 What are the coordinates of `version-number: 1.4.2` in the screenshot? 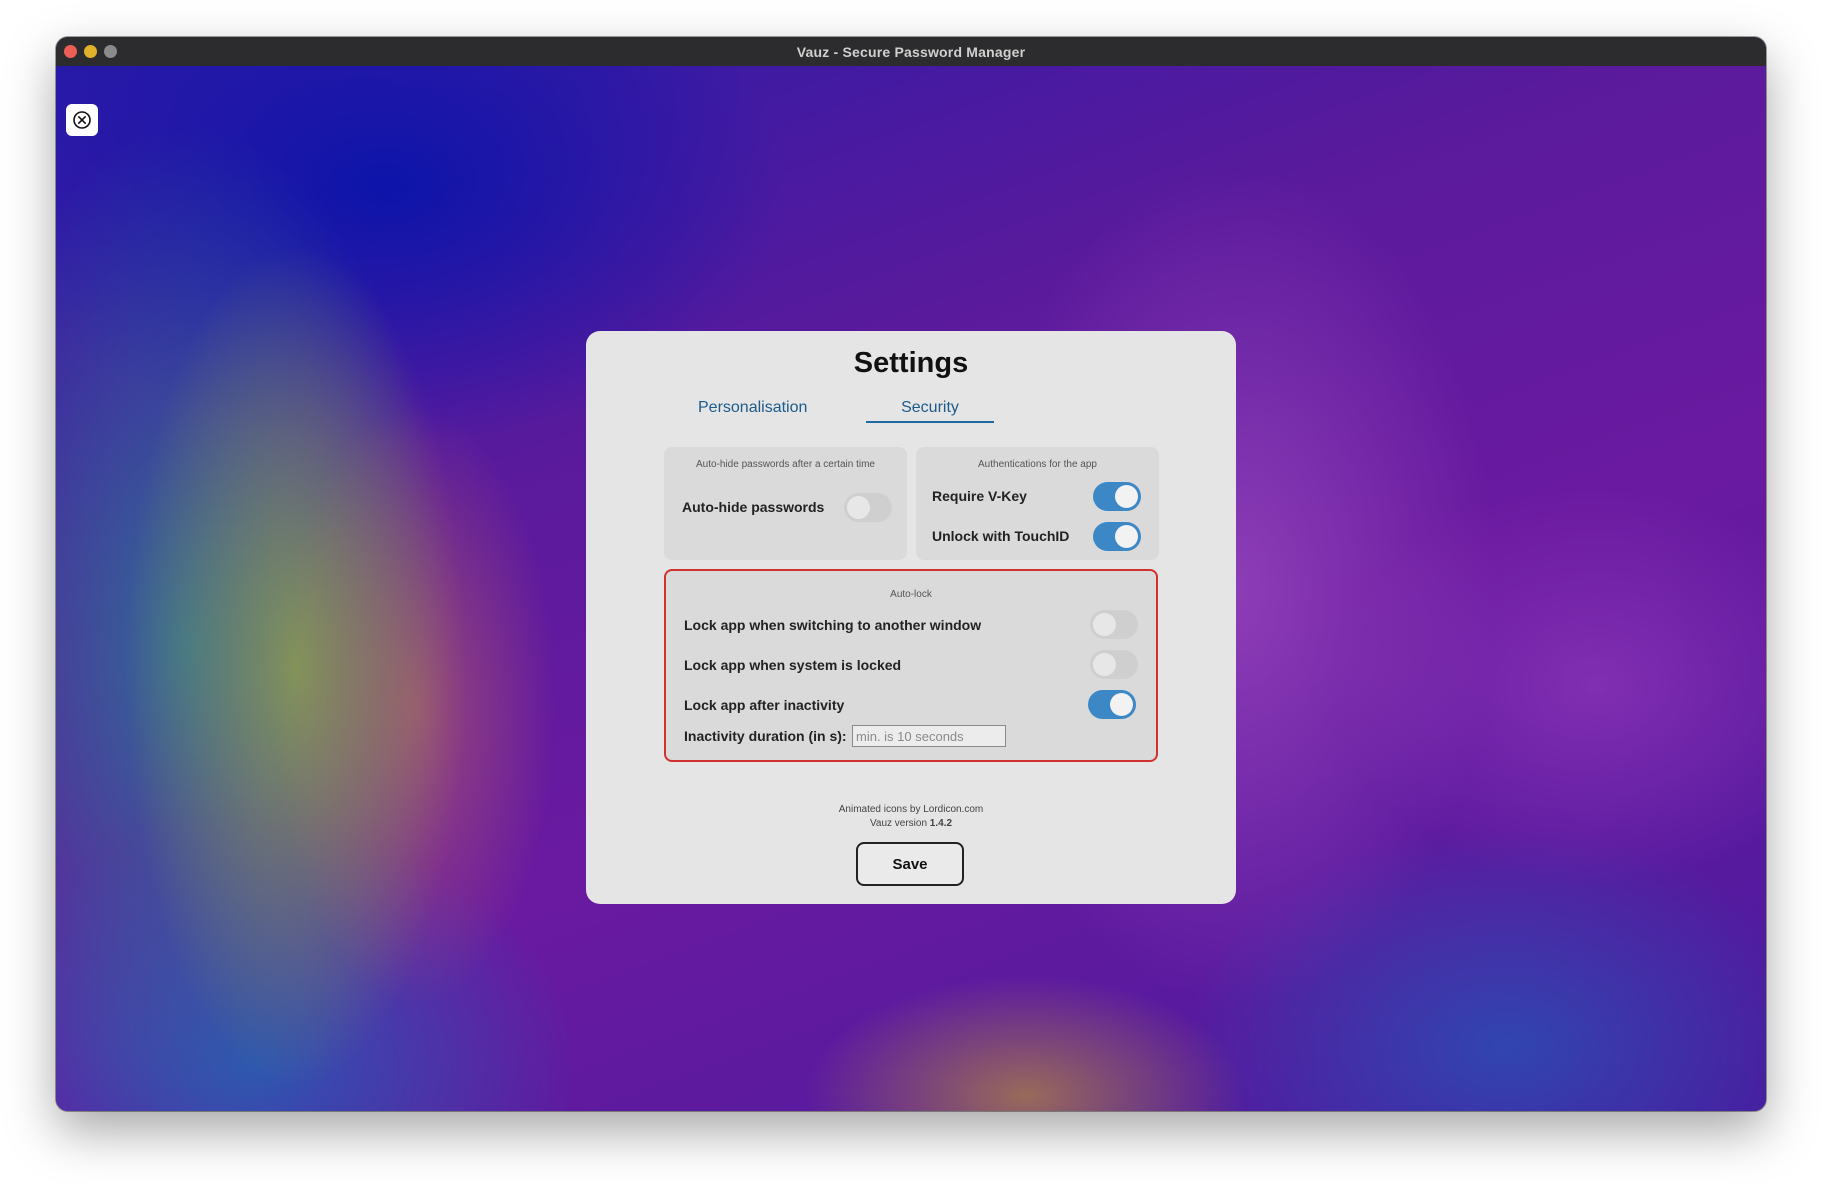 It's located at (941, 823).